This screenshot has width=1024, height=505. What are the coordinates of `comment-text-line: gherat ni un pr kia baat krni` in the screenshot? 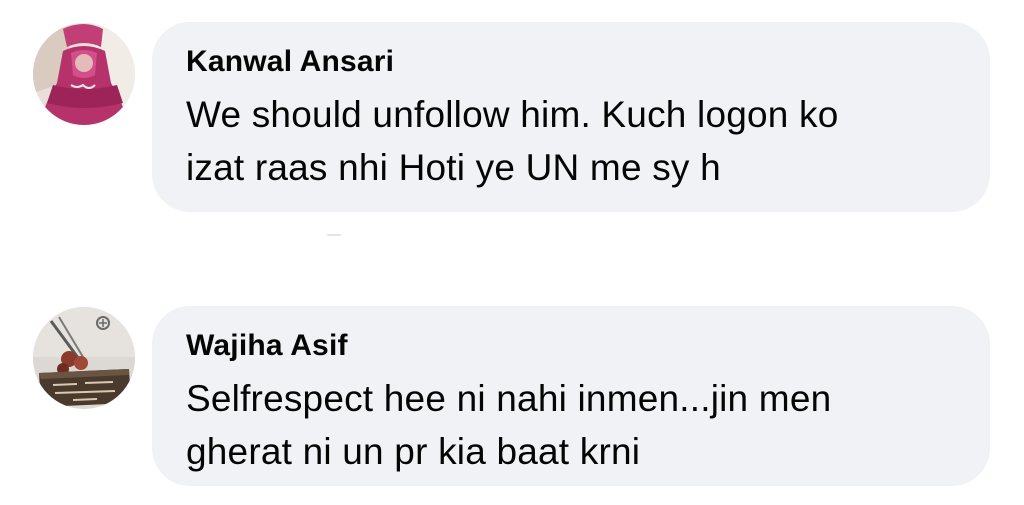 It's located at (413, 451).